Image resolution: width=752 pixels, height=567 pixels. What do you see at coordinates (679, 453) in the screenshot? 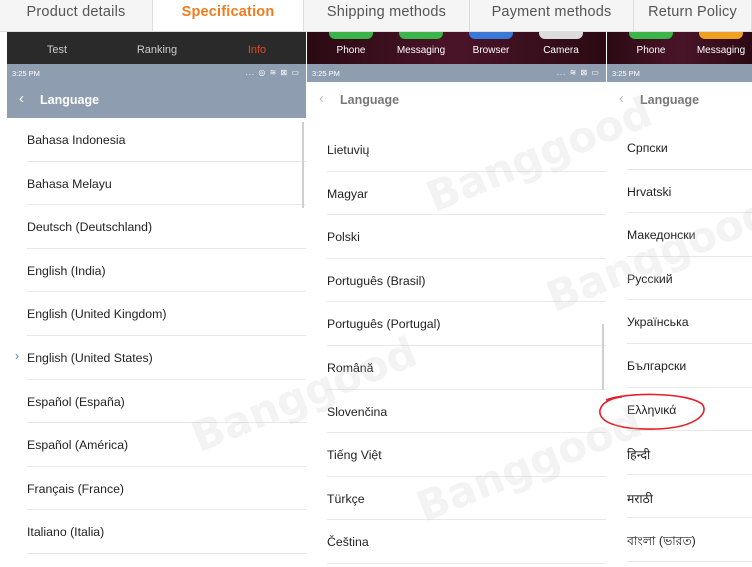
I see `list-item: हिन्दी` at bounding box center [679, 453].